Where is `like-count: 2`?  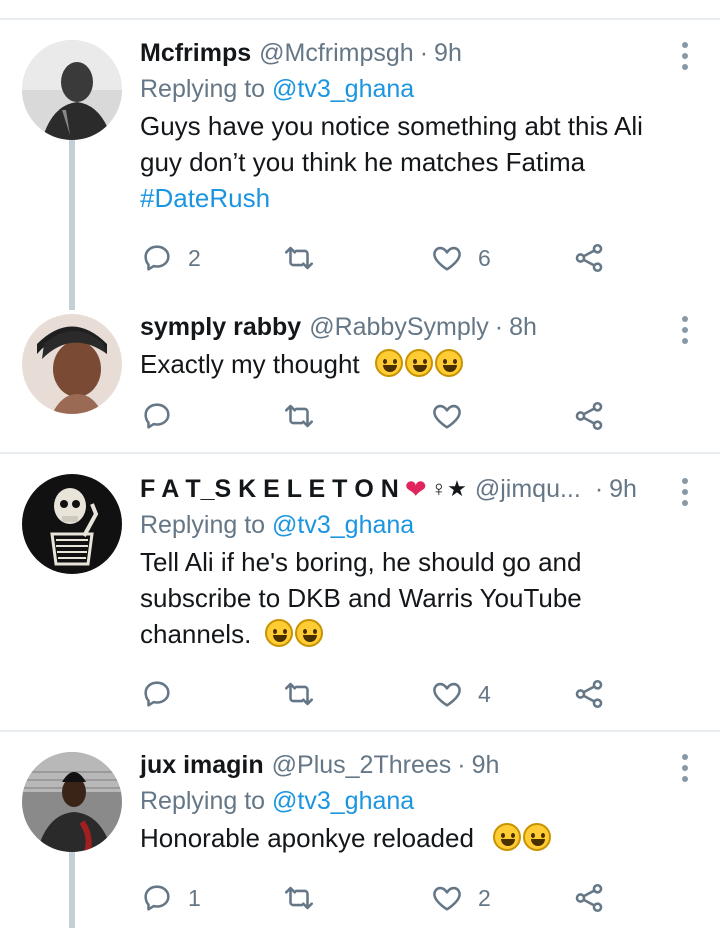 like-count: 2 is located at coordinates (484, 897).